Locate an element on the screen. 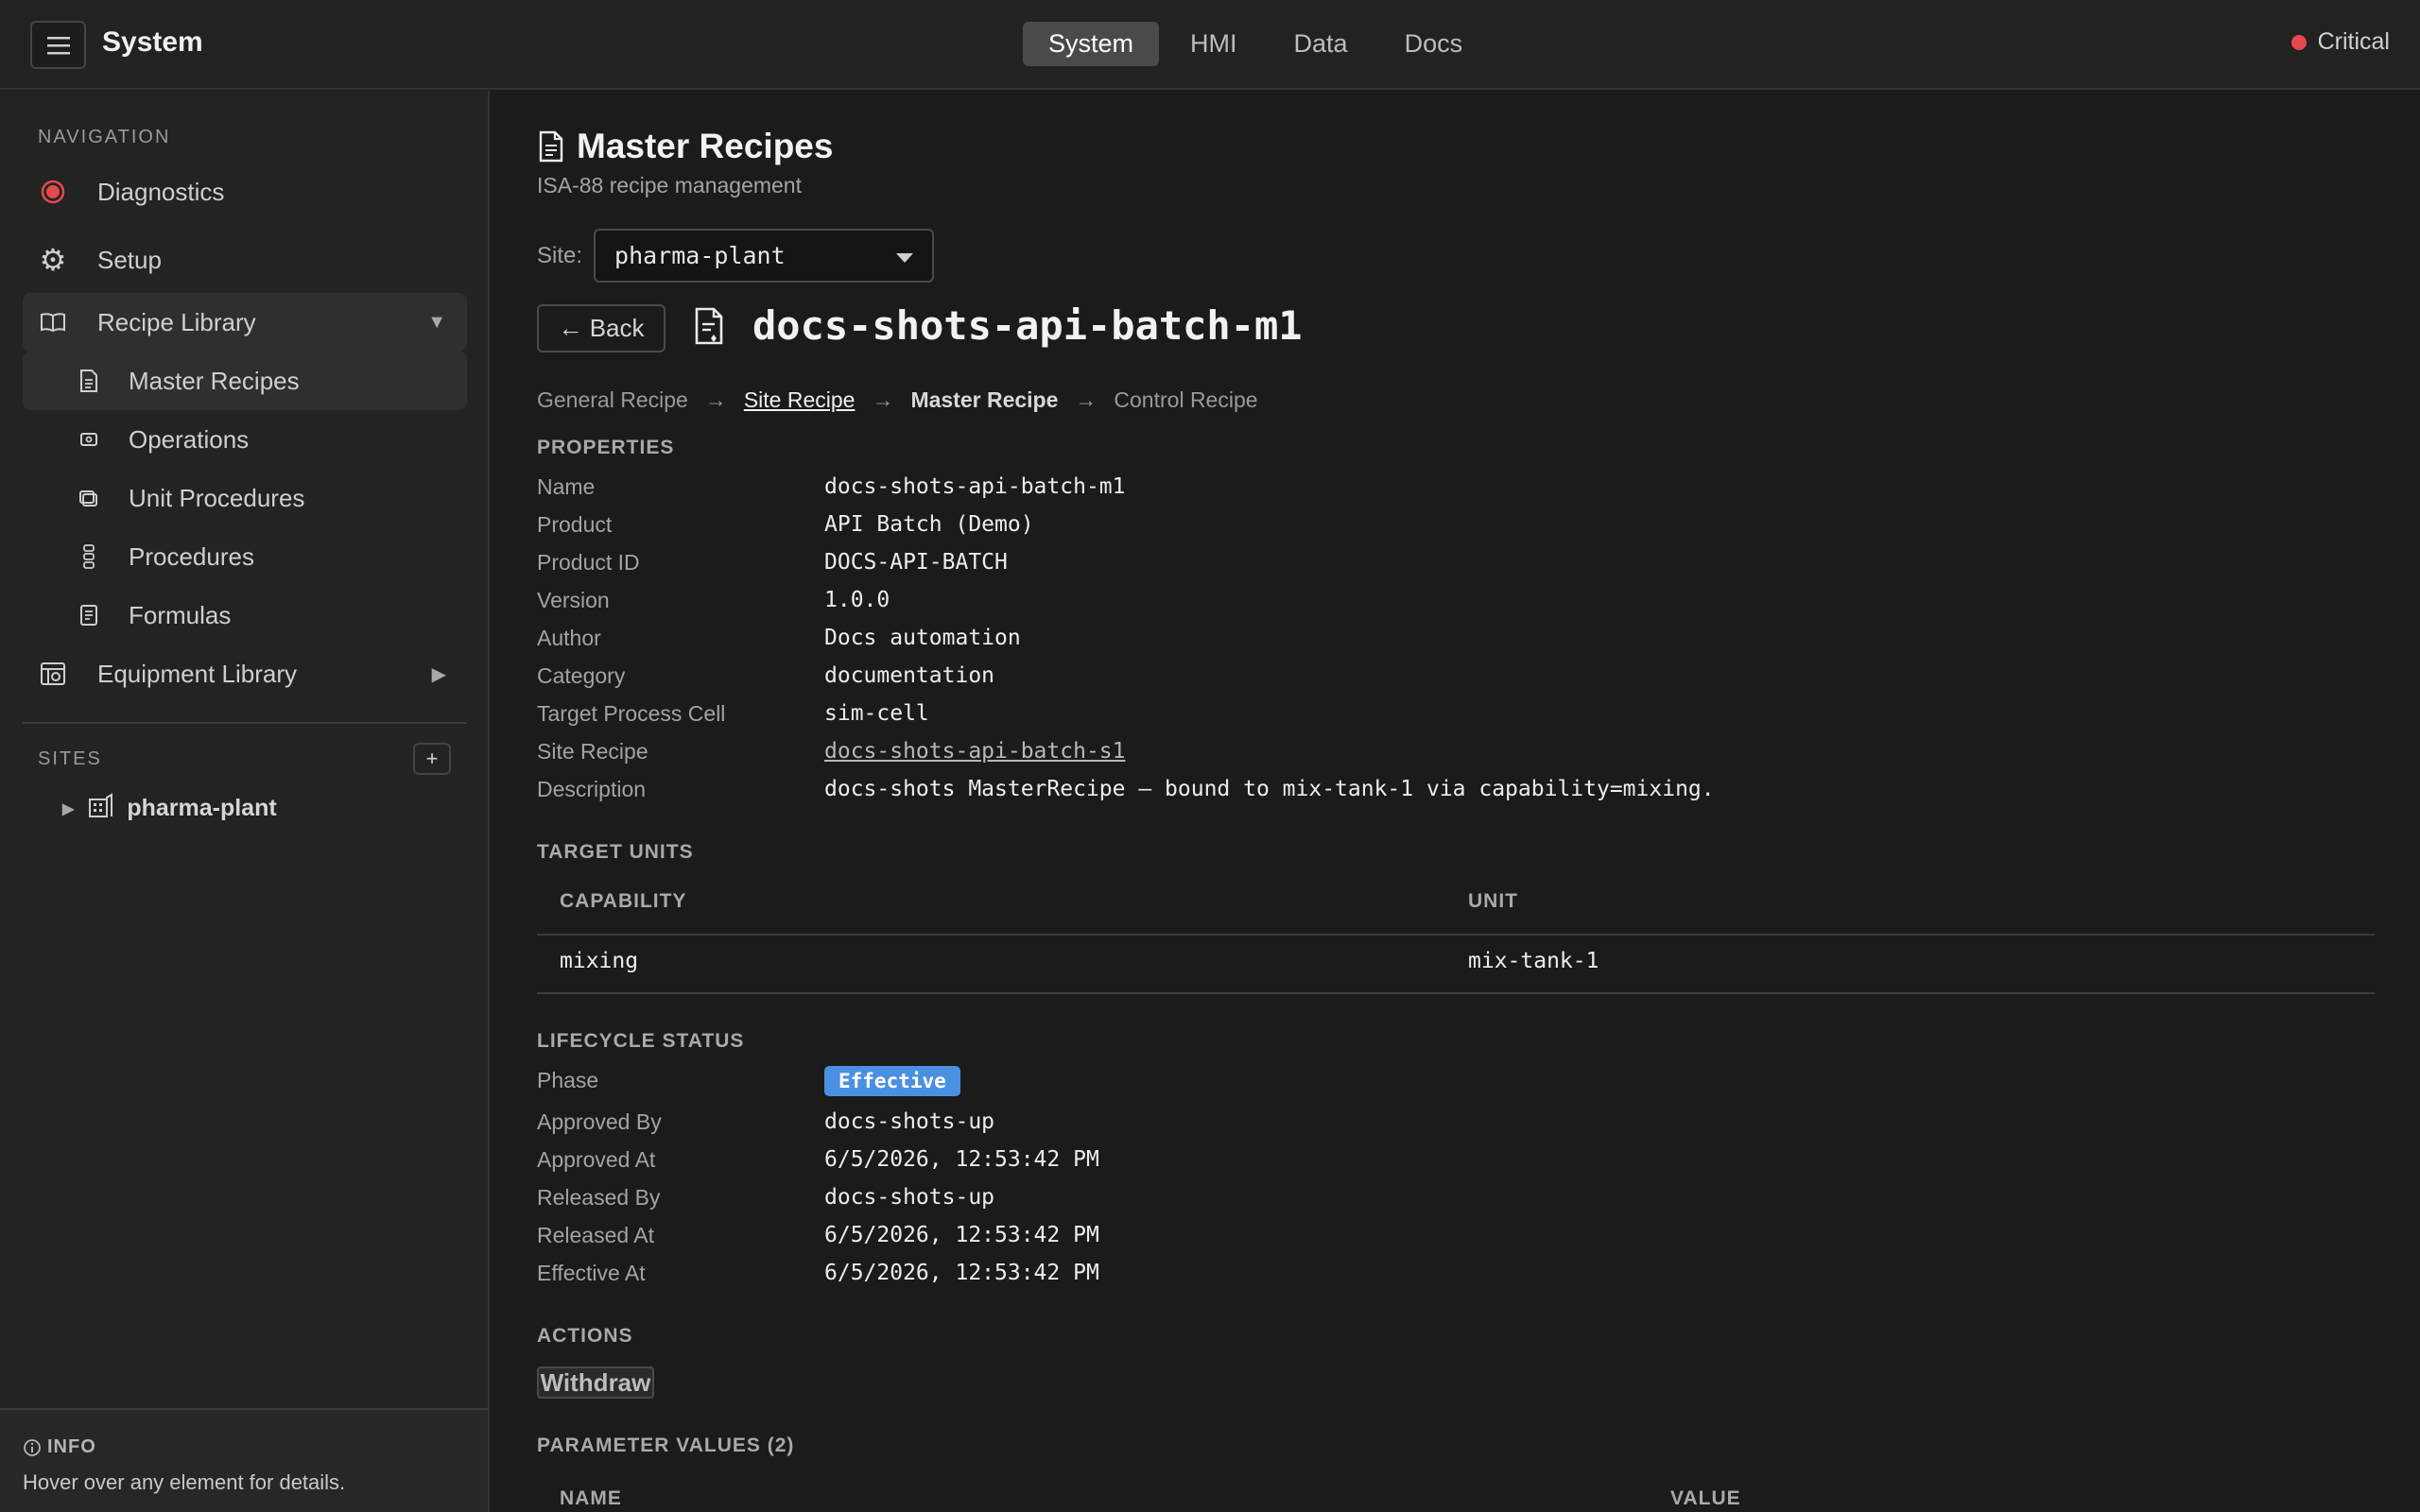  property-row: Name docs-shots-api-batch-m1 is located at coordinates (1435, 493).